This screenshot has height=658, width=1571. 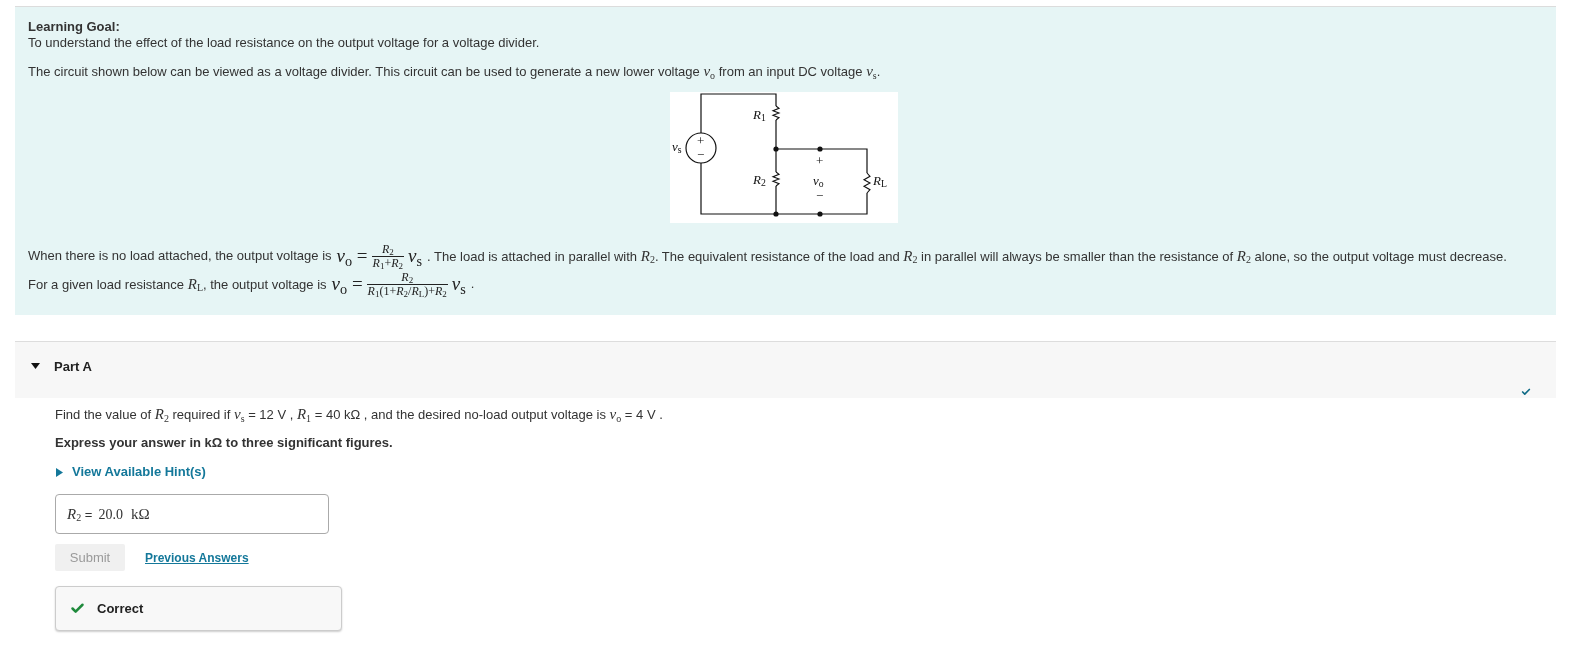 I want to click on voltage-source, so click(x=701, y=148).